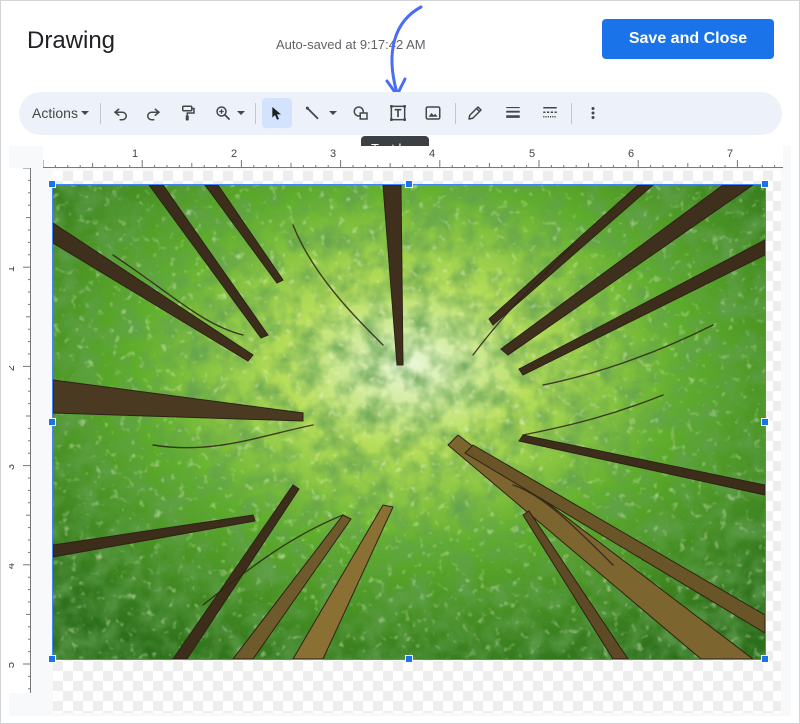 The width and height of the screenshot is (800, 724). What do you see at coordinates (52, 184) in the screenshot?
I see `resize-handle-top-left` at bounding box center [52, 184].